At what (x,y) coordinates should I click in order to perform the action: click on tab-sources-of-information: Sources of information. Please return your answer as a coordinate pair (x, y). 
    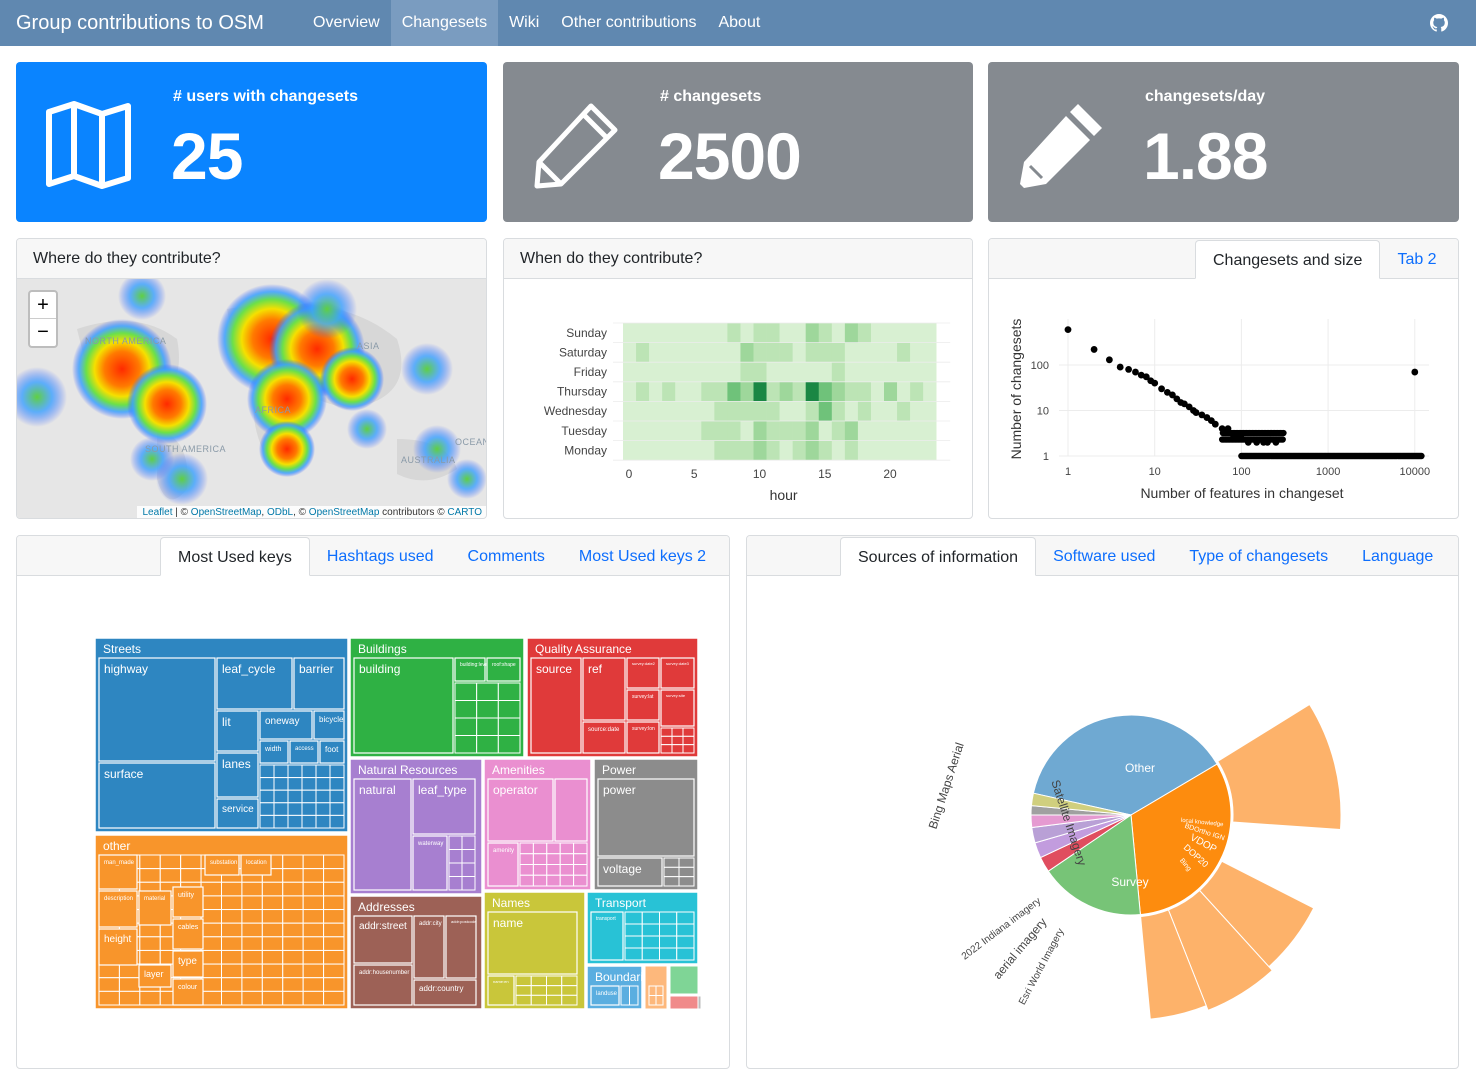
    Looking at the image, I should click on (938, 556).